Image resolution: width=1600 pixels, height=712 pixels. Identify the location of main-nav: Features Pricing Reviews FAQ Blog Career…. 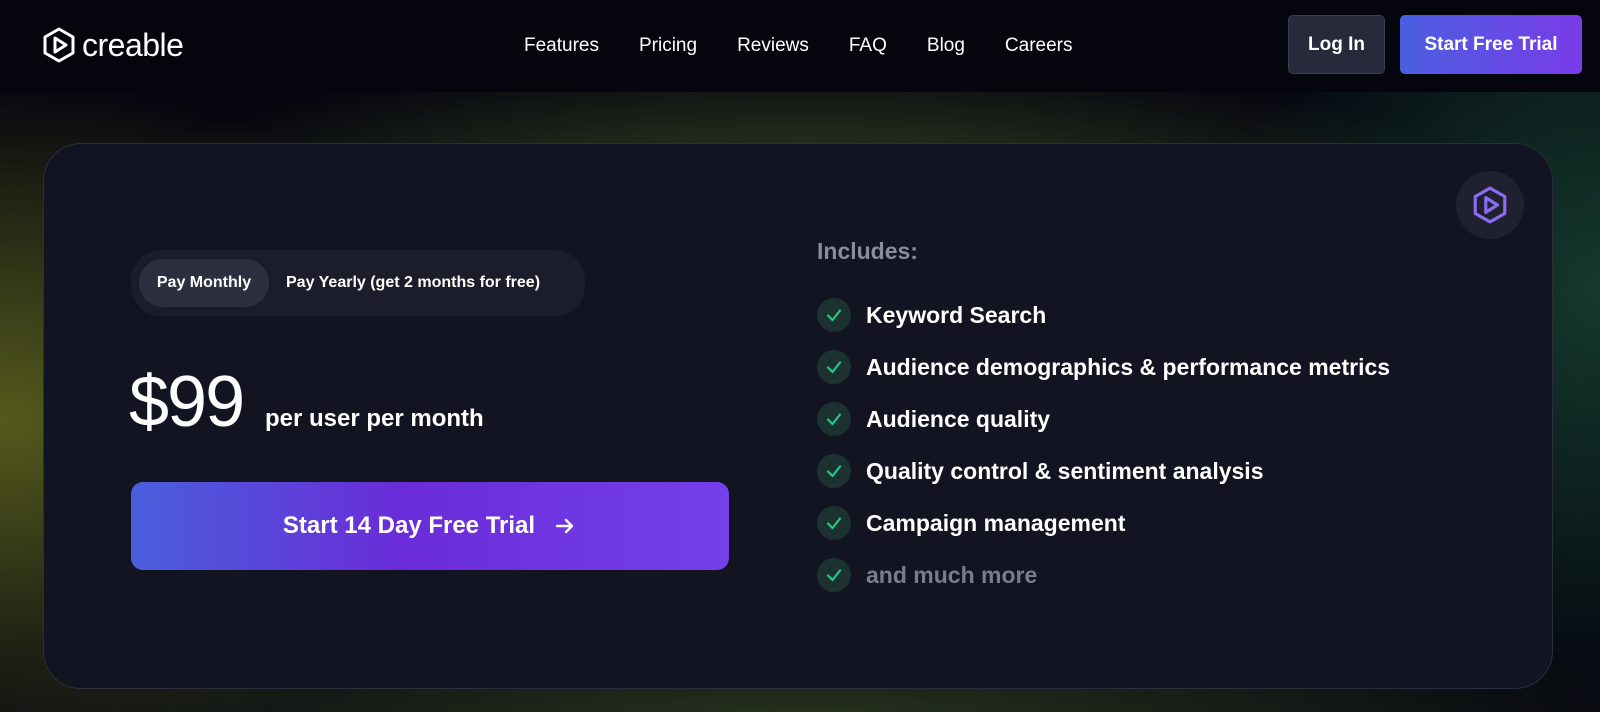
(818, 46).